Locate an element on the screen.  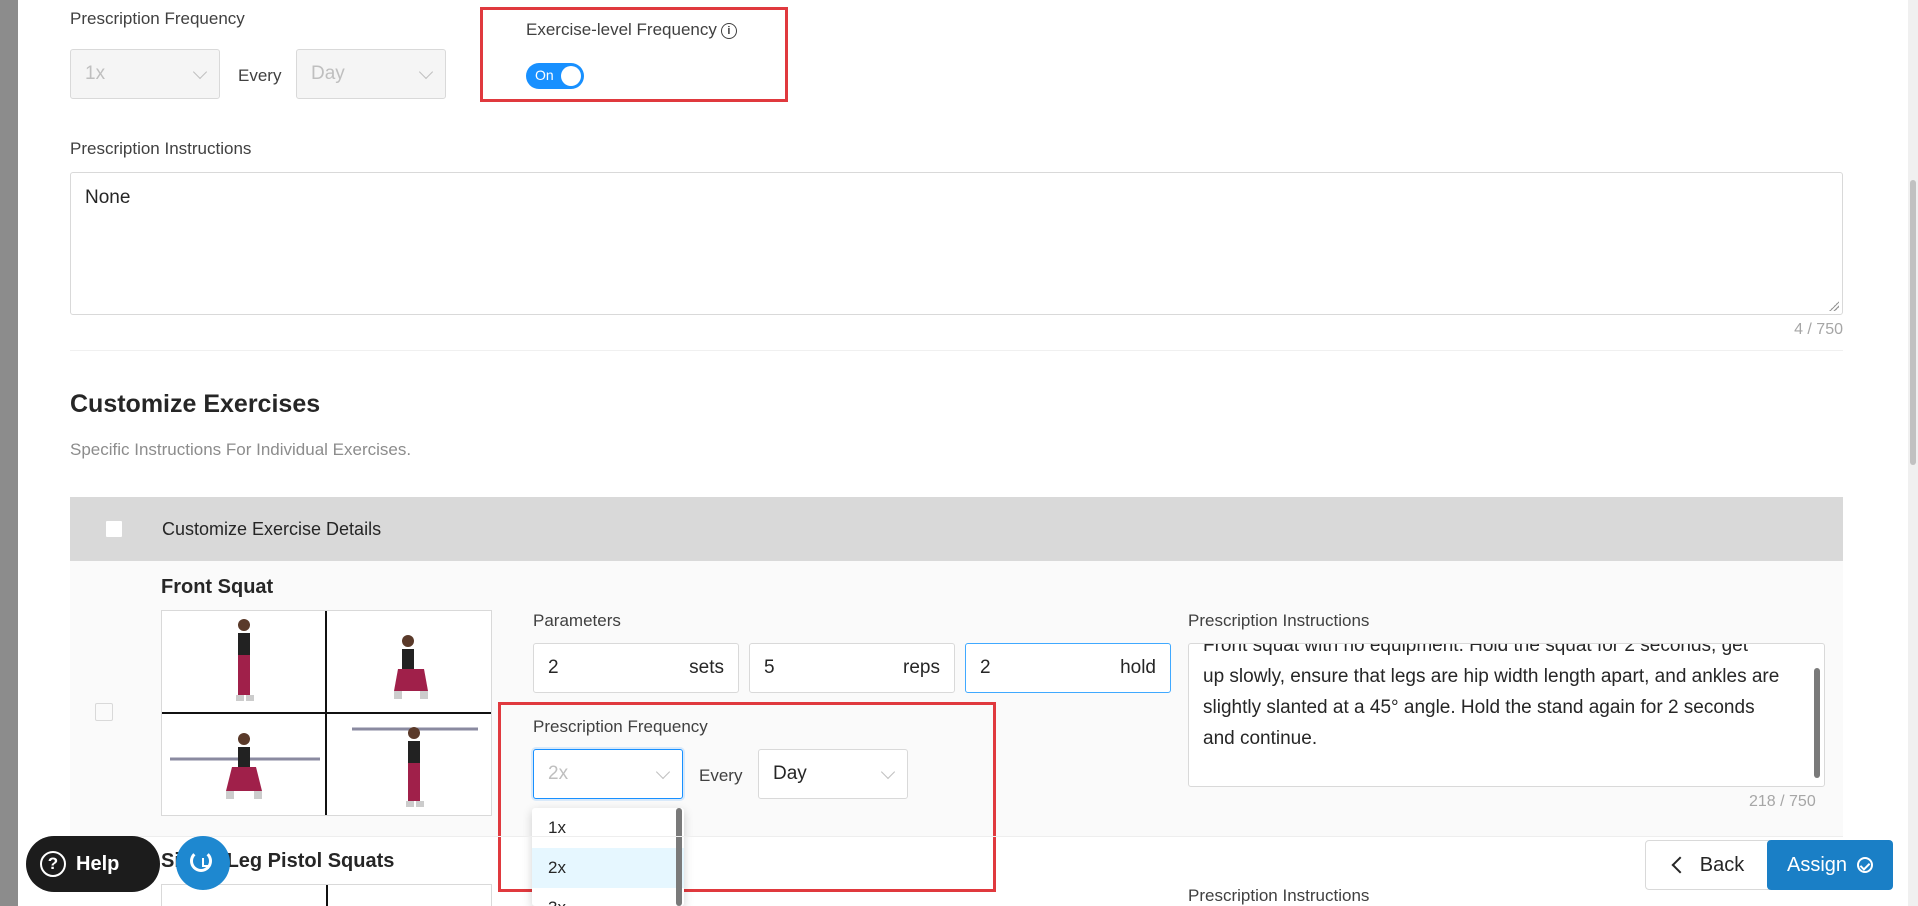
help-button: ? Help is located at coordinates (93, 864).